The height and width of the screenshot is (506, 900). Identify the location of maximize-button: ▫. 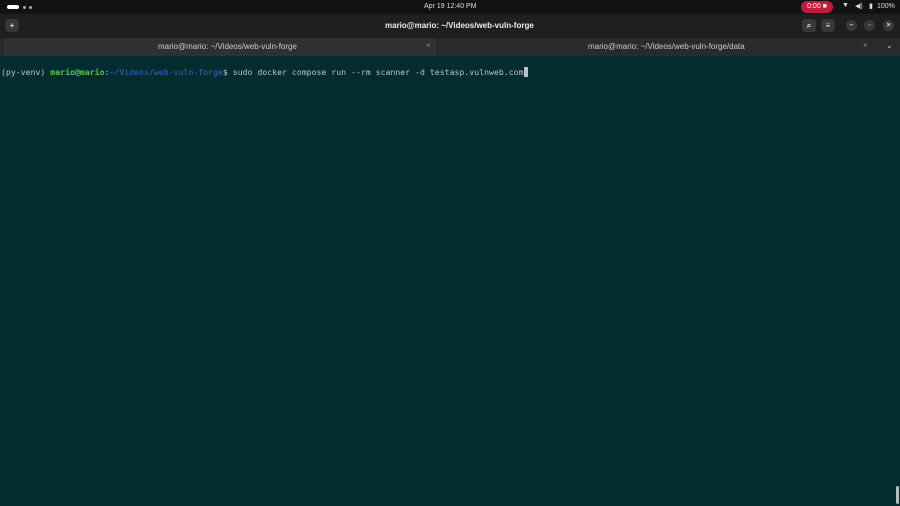
(869, 25).